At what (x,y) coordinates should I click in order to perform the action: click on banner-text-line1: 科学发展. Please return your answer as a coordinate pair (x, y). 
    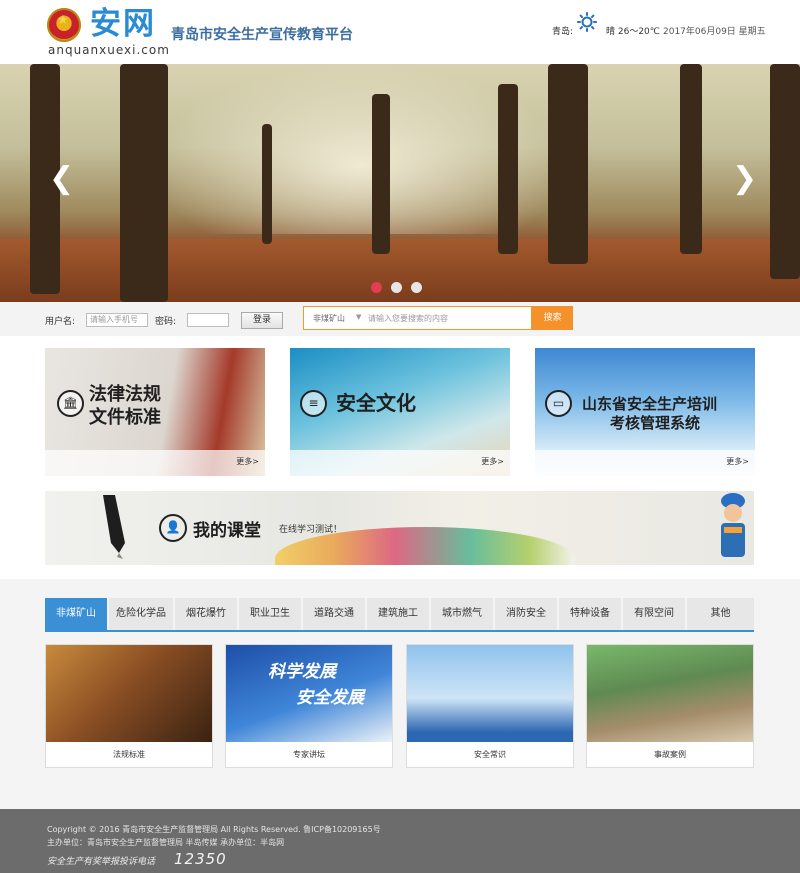
    Looking at the image, I should click on (302, 672).